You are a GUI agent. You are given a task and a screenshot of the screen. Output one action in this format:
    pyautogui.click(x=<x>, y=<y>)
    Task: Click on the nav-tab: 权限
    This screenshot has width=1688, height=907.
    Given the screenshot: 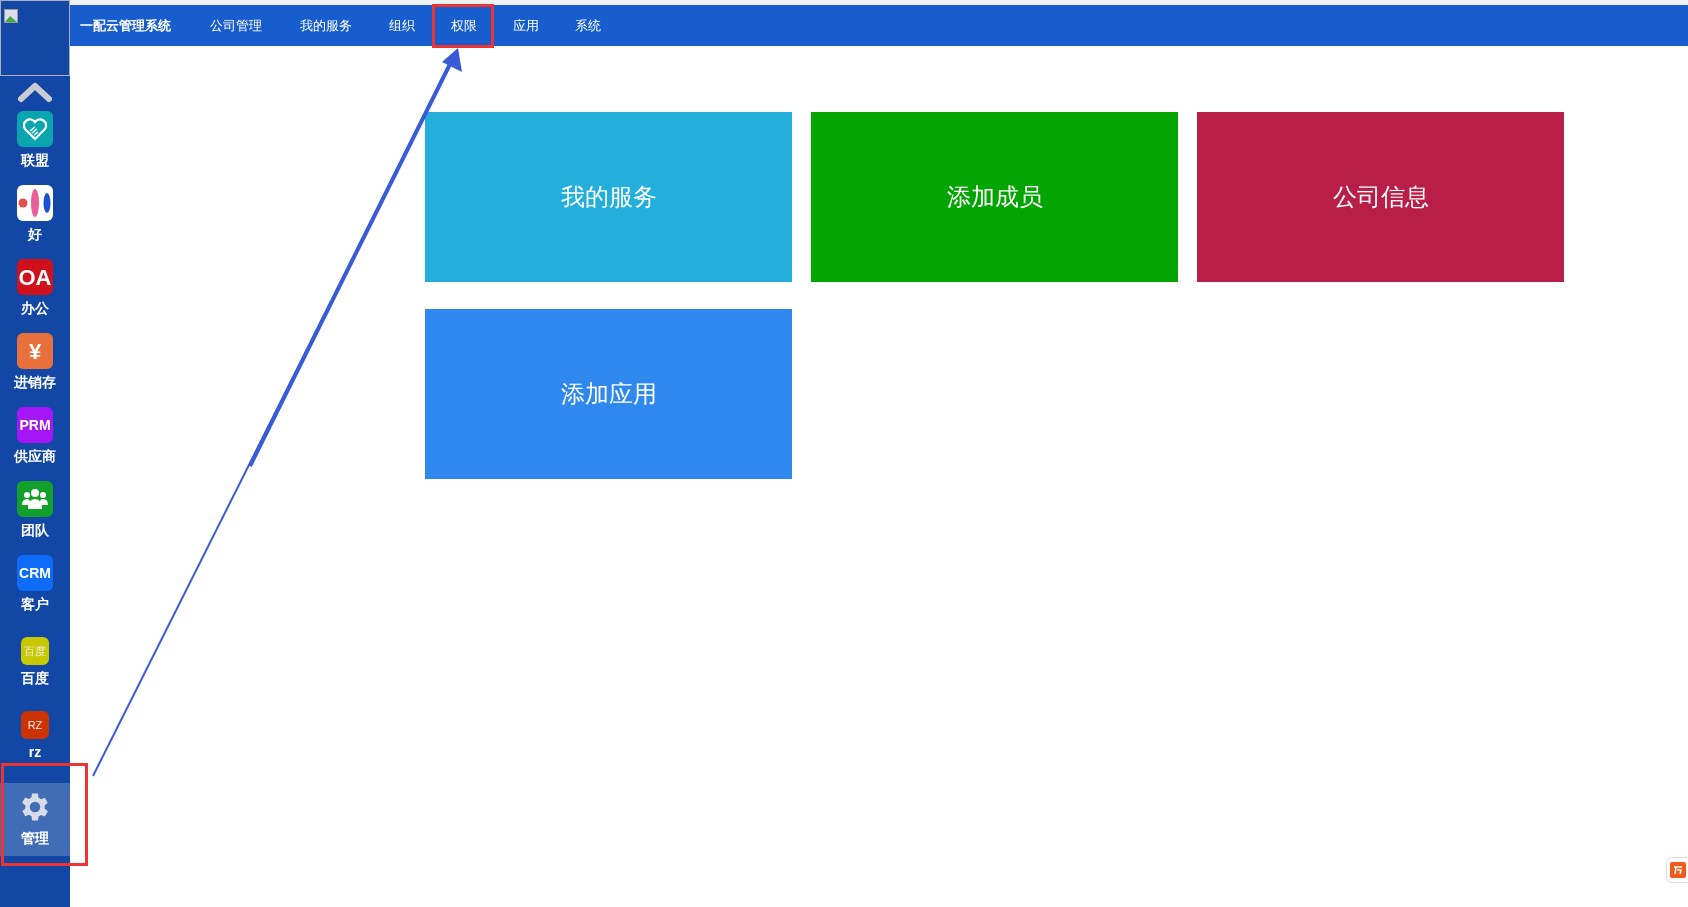 What is the action you would take?
    pyautogui.click(x=464, y=25)
    